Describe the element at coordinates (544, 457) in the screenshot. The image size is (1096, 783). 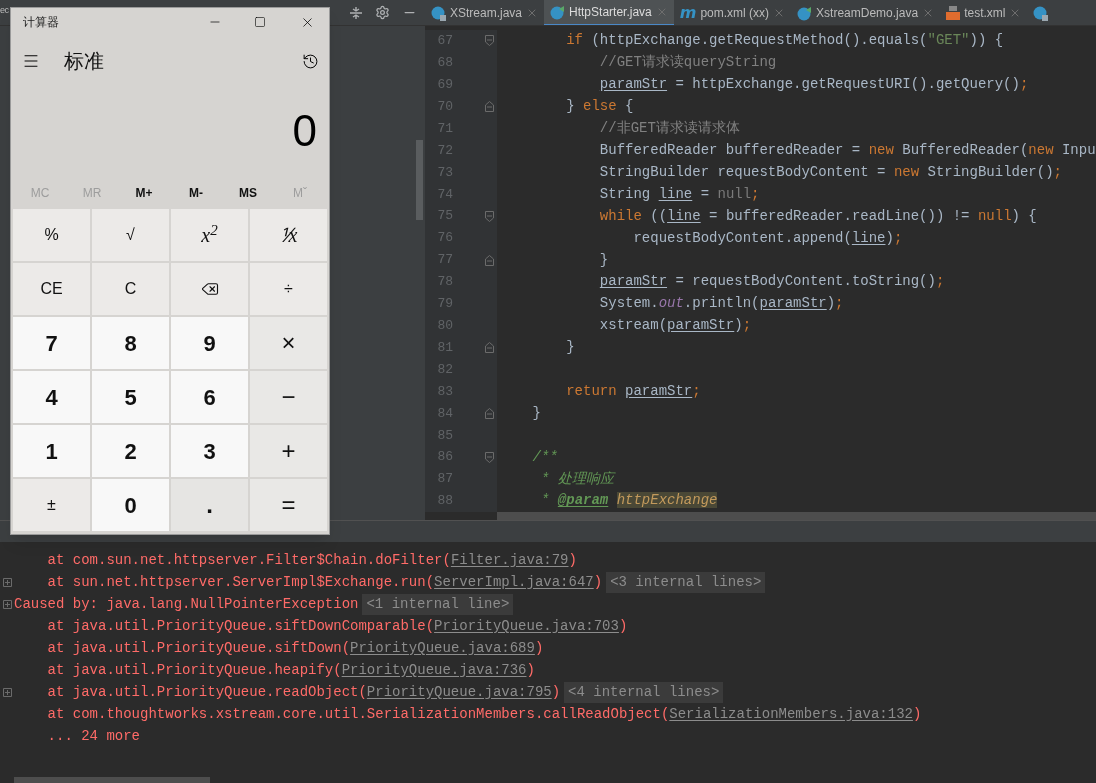
I see `code-line: /**` at that location.